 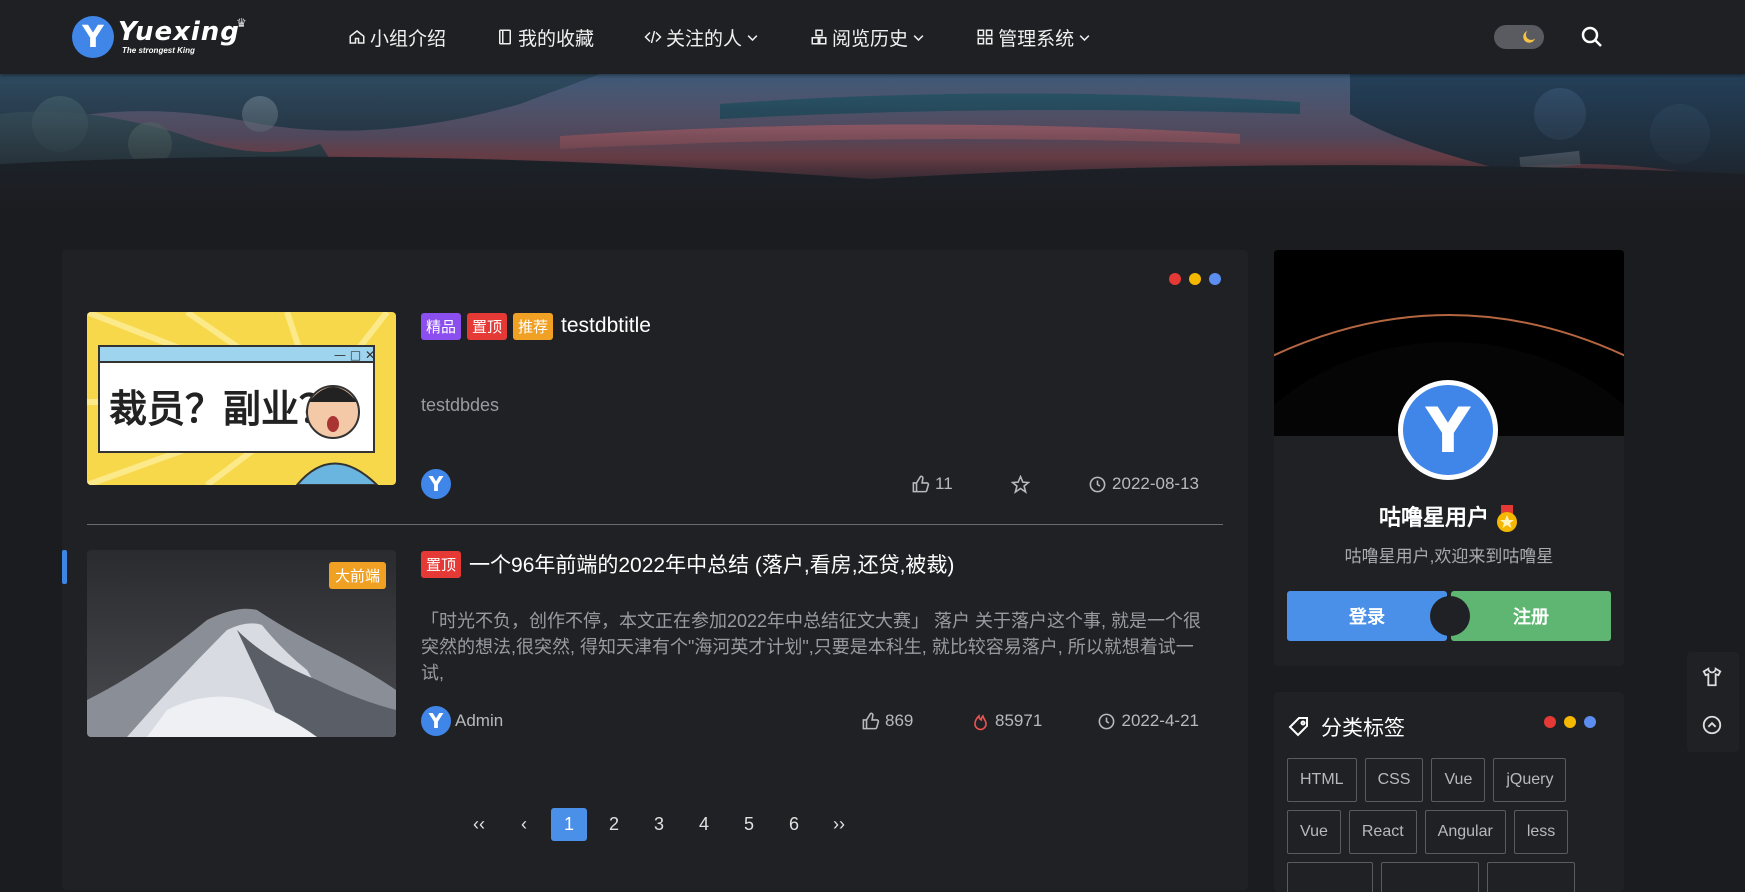 I want to click on tag-icon, so click(x=1298, y=727).